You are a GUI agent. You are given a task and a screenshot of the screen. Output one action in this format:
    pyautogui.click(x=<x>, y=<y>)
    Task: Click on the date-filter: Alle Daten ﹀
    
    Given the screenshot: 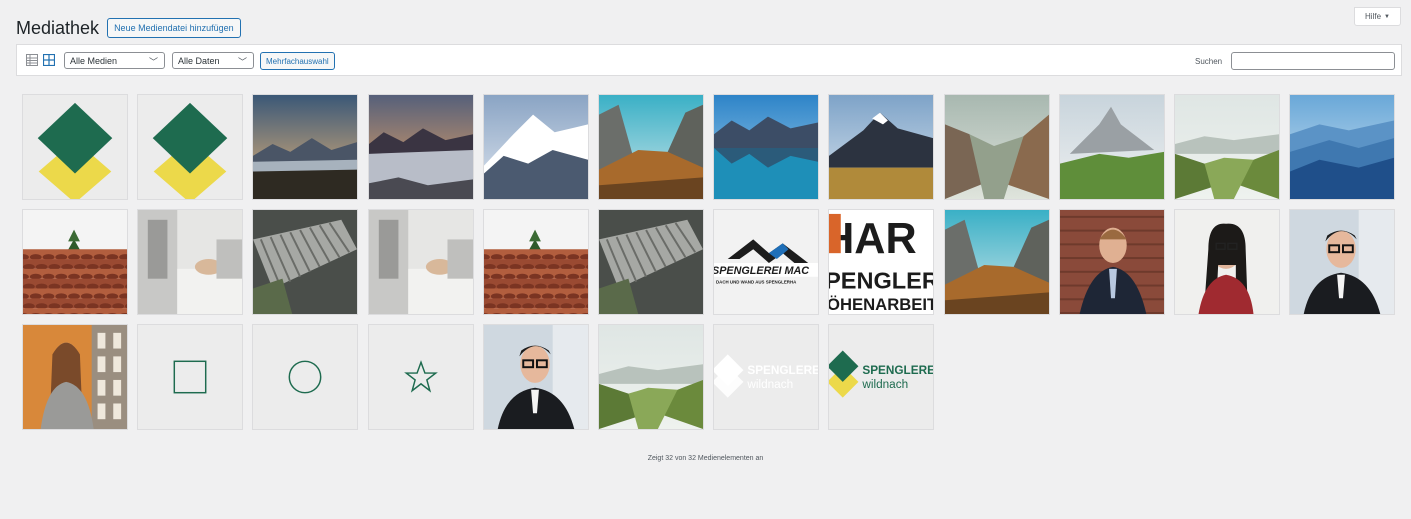 What is the action you would take?
    pyautogui.click(x=213, y=60)
    